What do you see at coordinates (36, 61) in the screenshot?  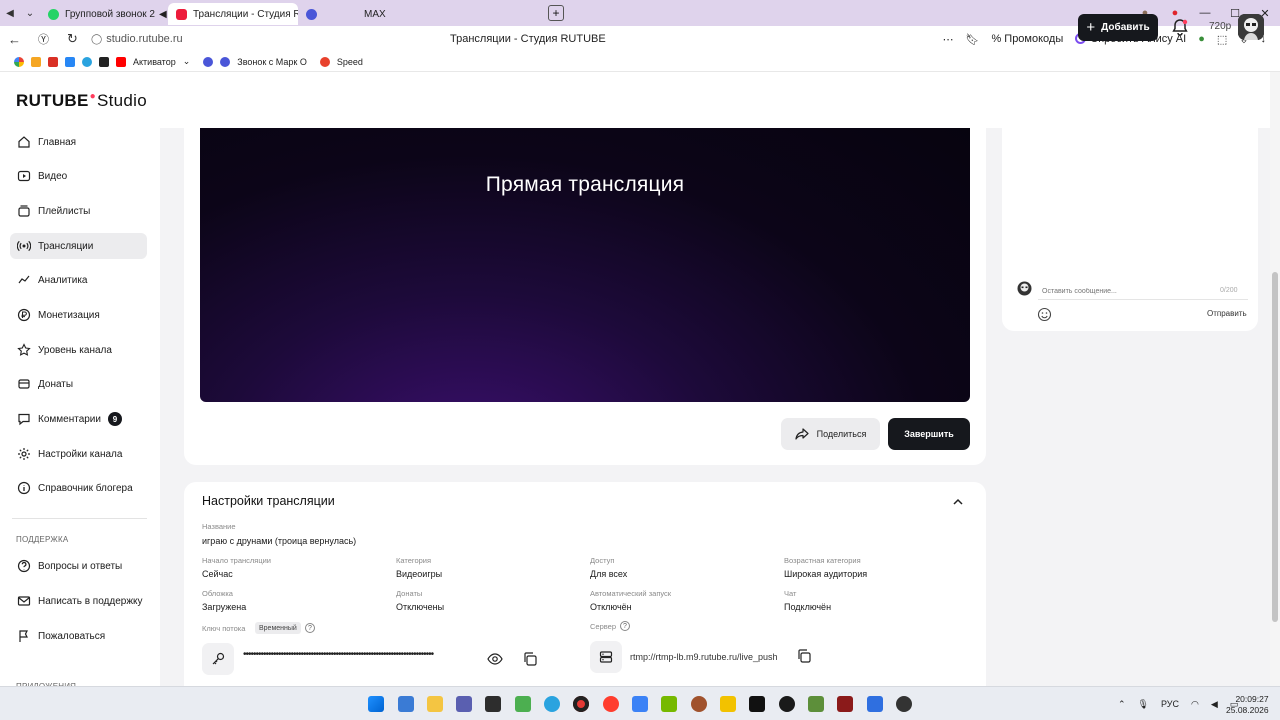 I see `mail-icon` at bounding box center [36, 61].